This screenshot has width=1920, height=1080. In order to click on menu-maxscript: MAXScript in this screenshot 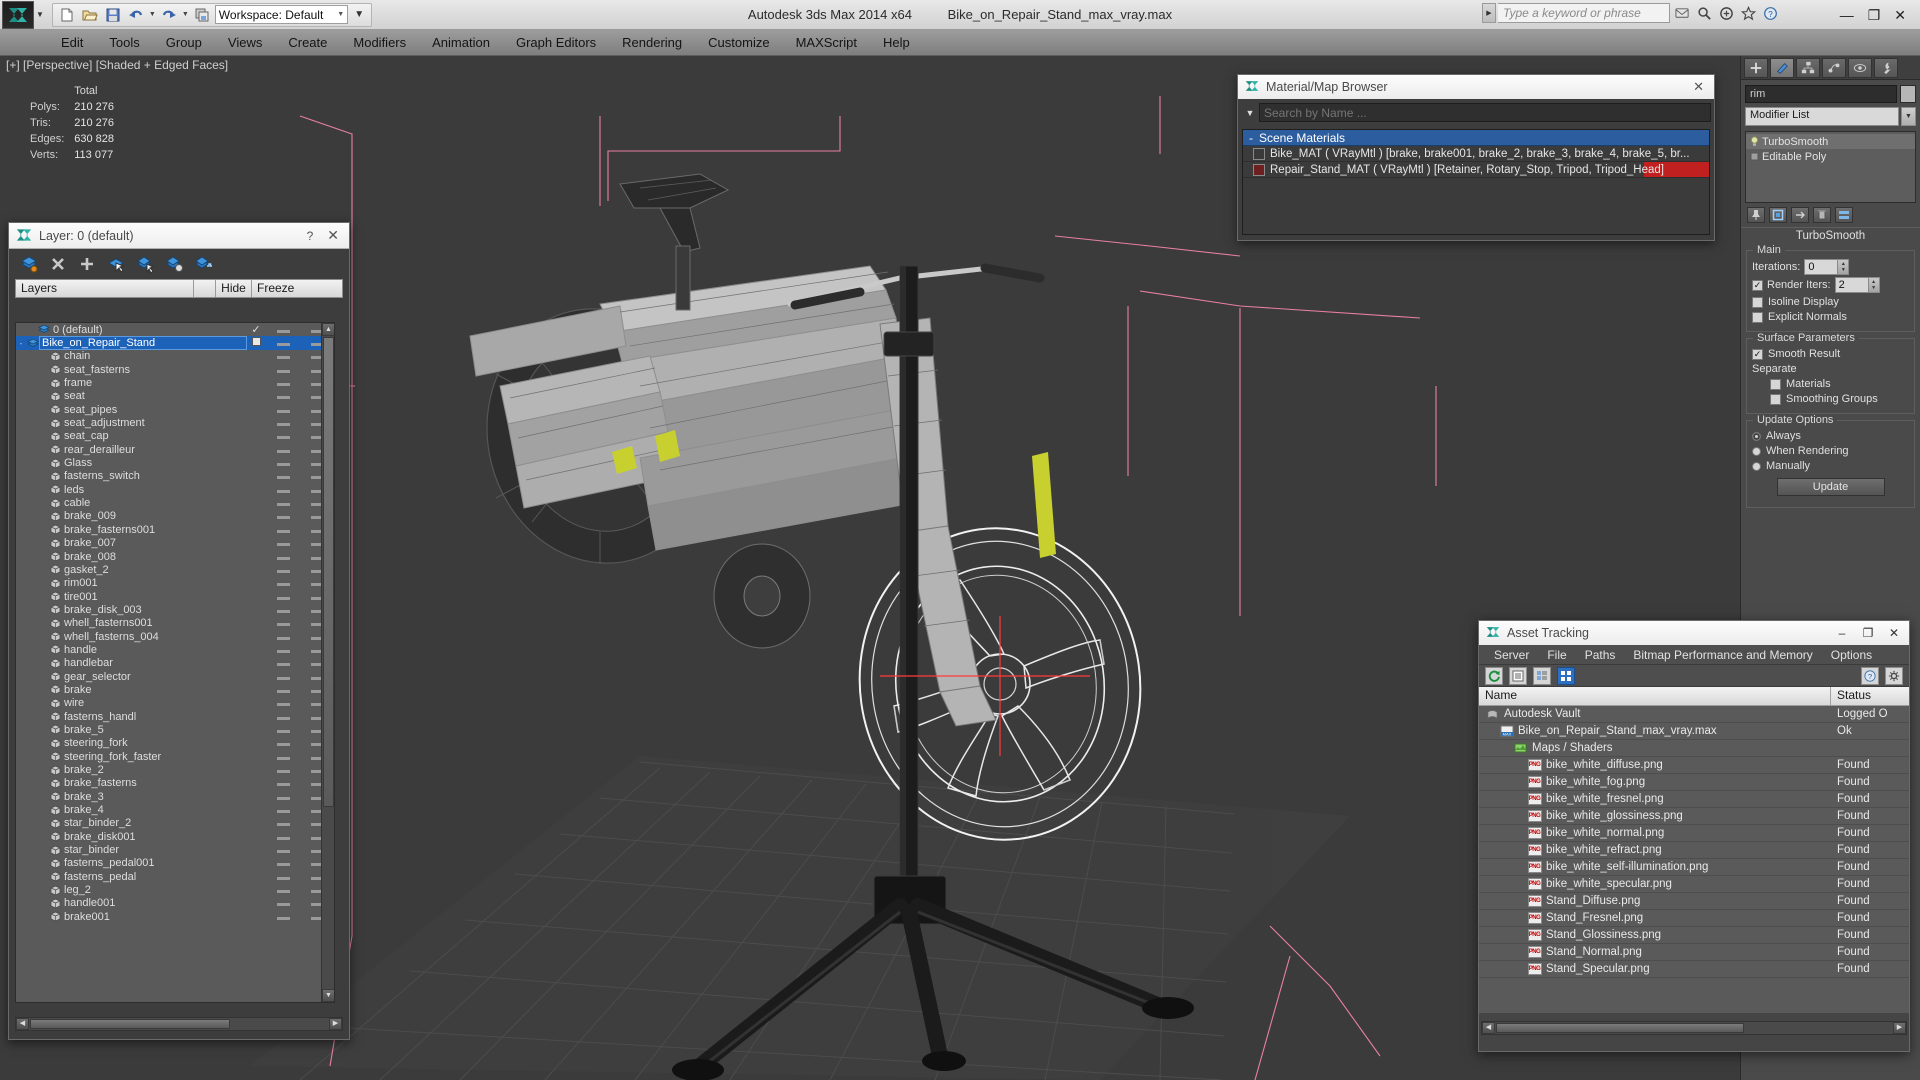, I will do `click(826, 43)`.